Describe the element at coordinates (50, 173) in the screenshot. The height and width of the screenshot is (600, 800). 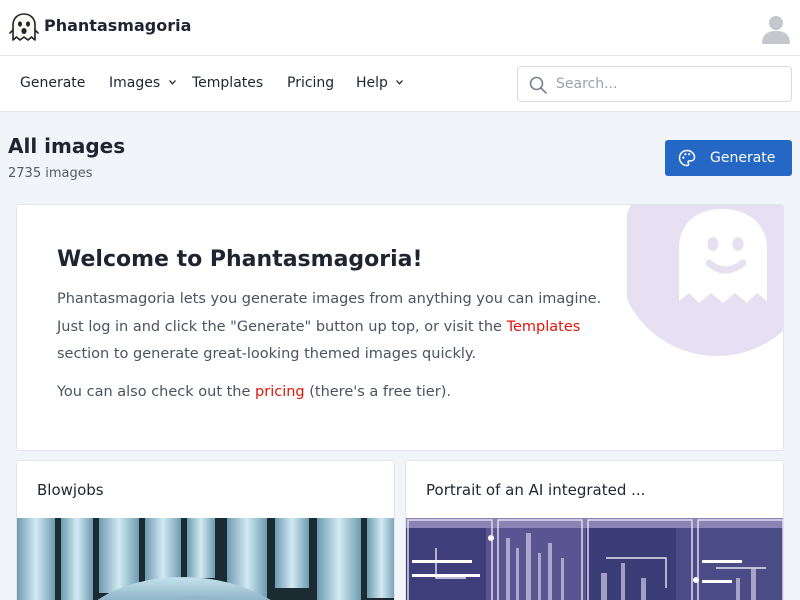
I see `image-count: 2735 images` at that location.